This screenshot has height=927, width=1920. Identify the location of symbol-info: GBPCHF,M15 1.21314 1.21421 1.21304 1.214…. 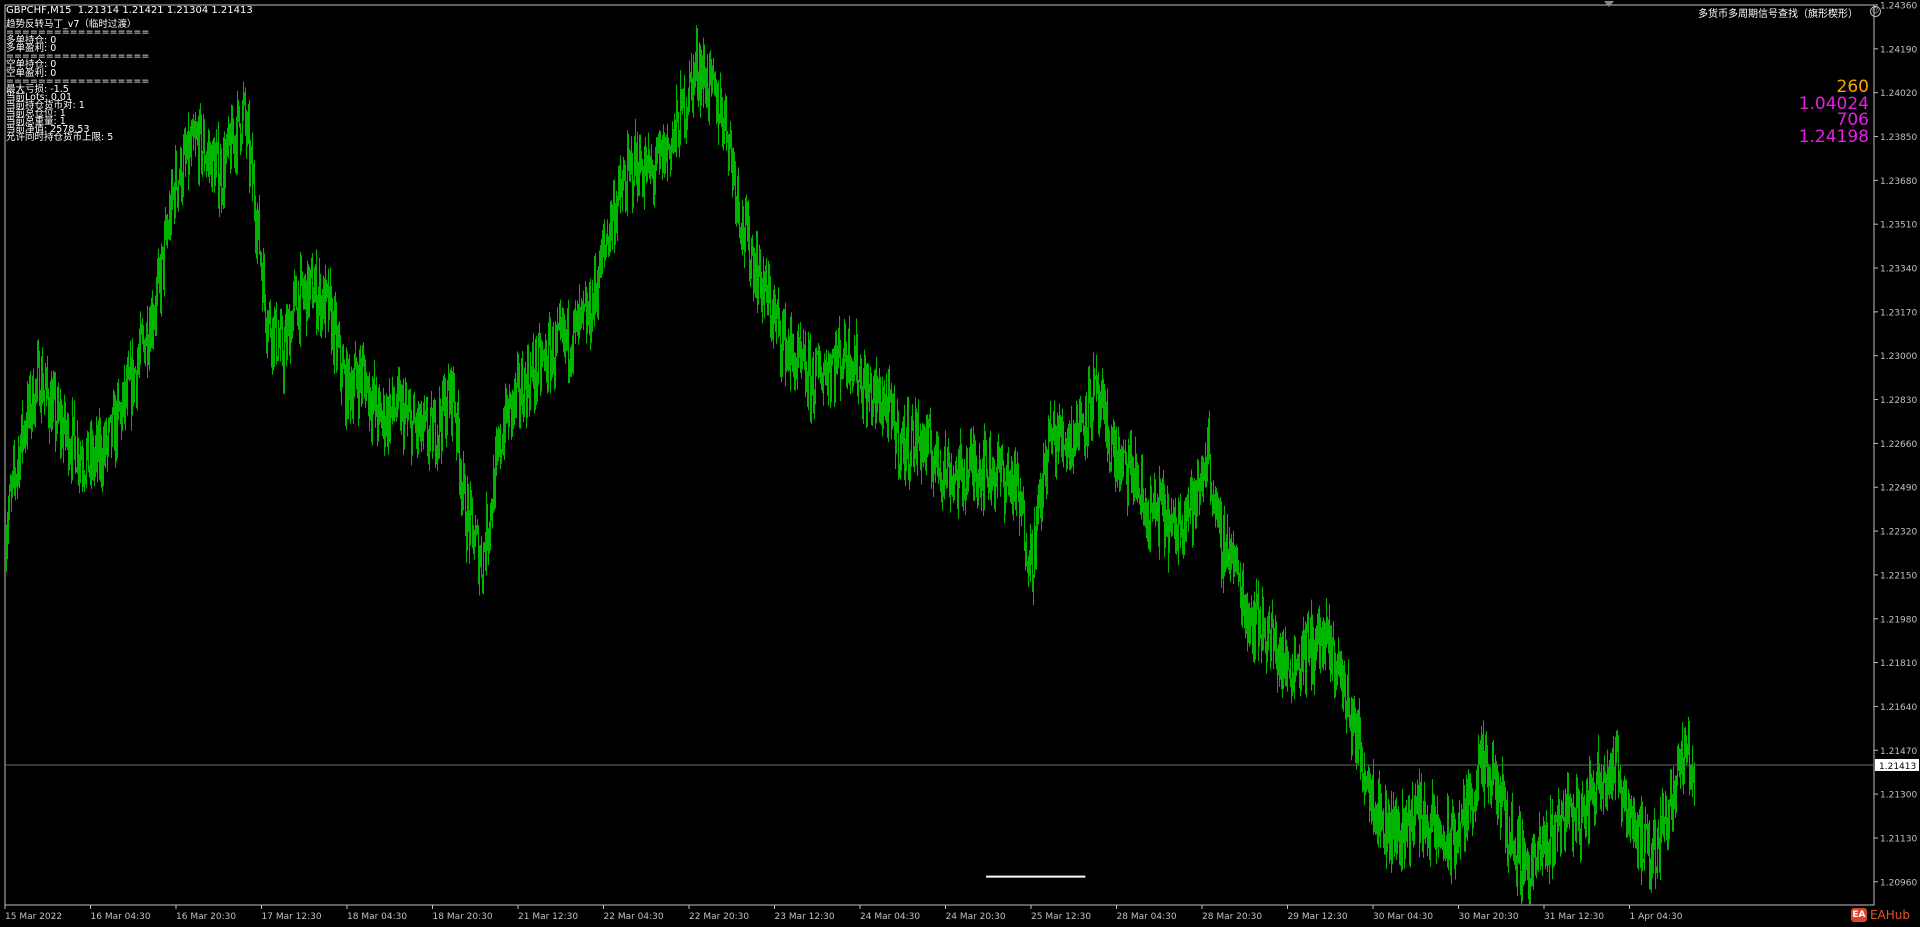
(129, 10).